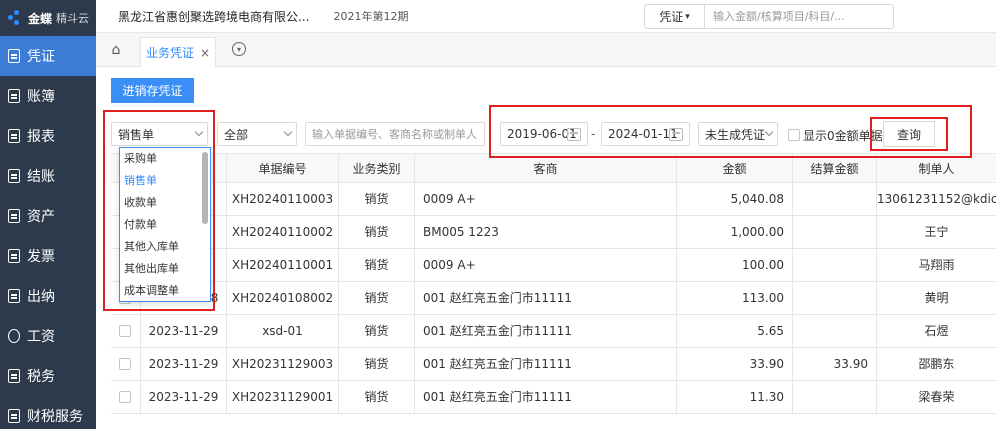 This screenshot has height=436, width=996. What do you see at coordinates (257, 134) in the screenshot?
I see `category-select: 全部` at bounding box center [257, 134].